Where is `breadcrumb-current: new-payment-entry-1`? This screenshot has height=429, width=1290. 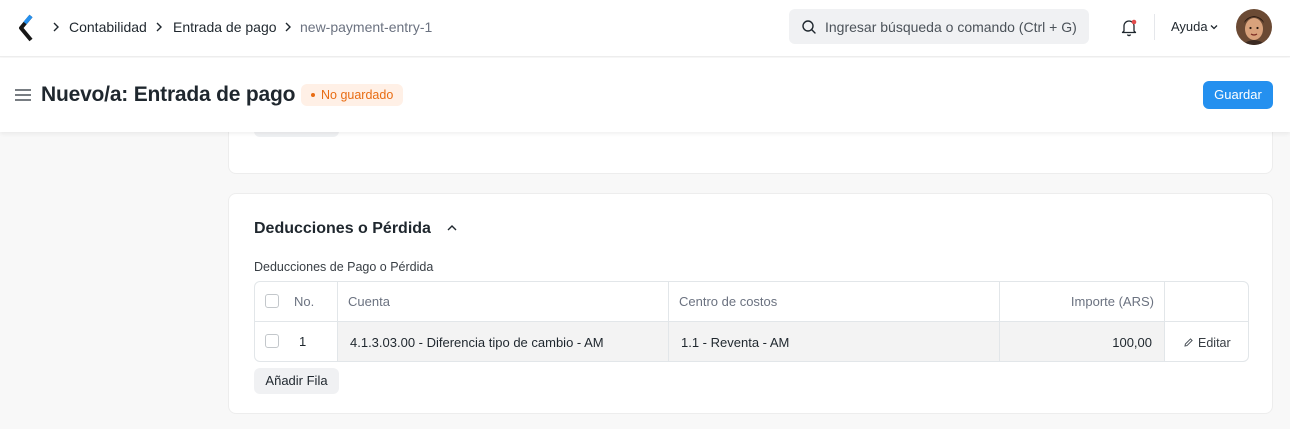 breadcrumb-current: new-payment-entry-1 is located at coordinates (366, 27).